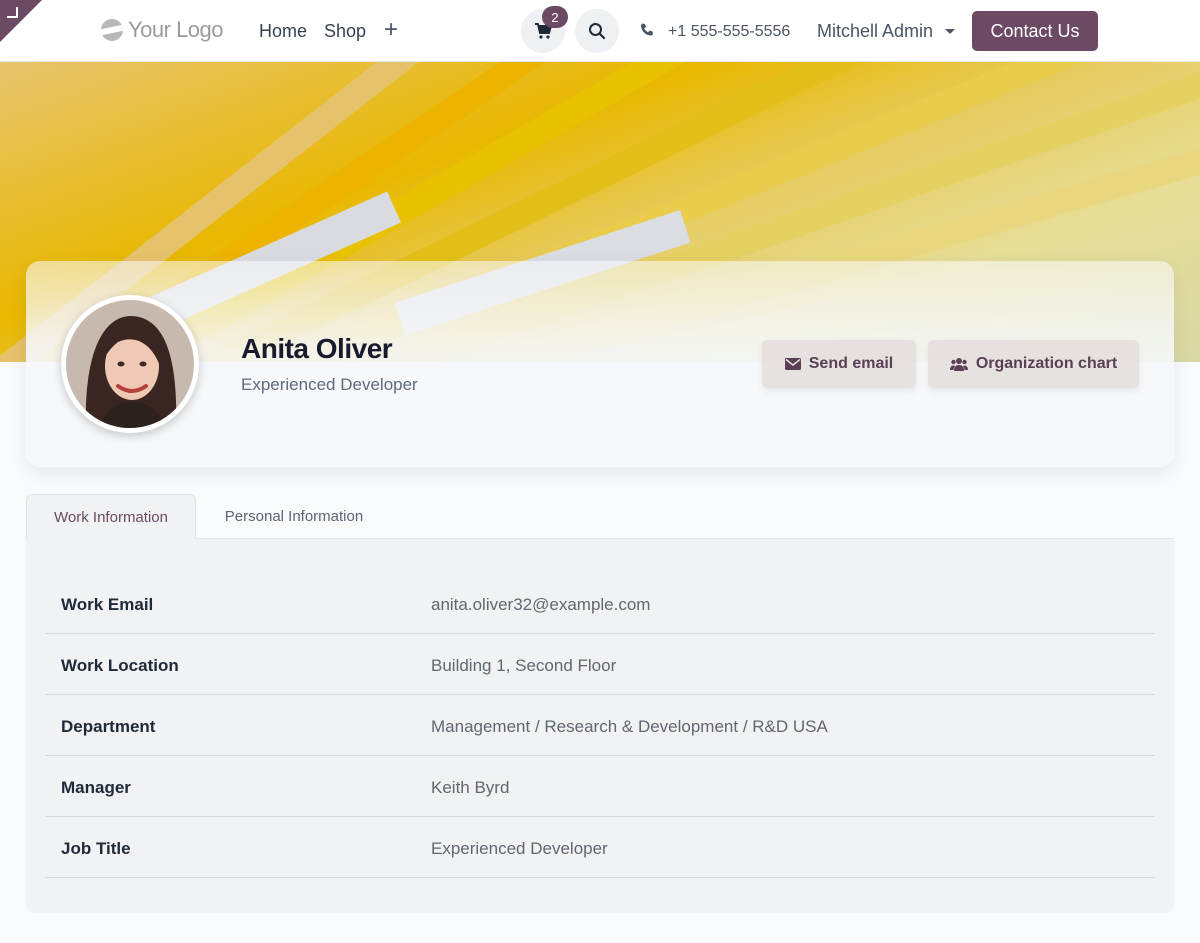 The image size is (1200, 943). I want to click on info-row-work-email: Work Email anita.oliver32@example.com, so click(600, 603).